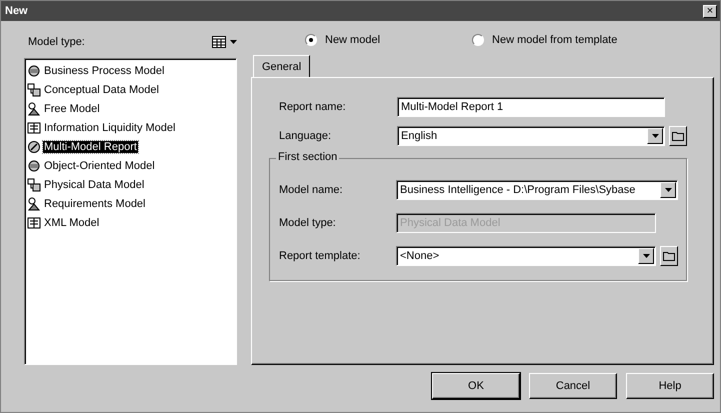 This screenshot has width=721, height=413. Describe the element at coordinates (311, 190) in the screenshot. I see `field-label: Model name:` at that location.